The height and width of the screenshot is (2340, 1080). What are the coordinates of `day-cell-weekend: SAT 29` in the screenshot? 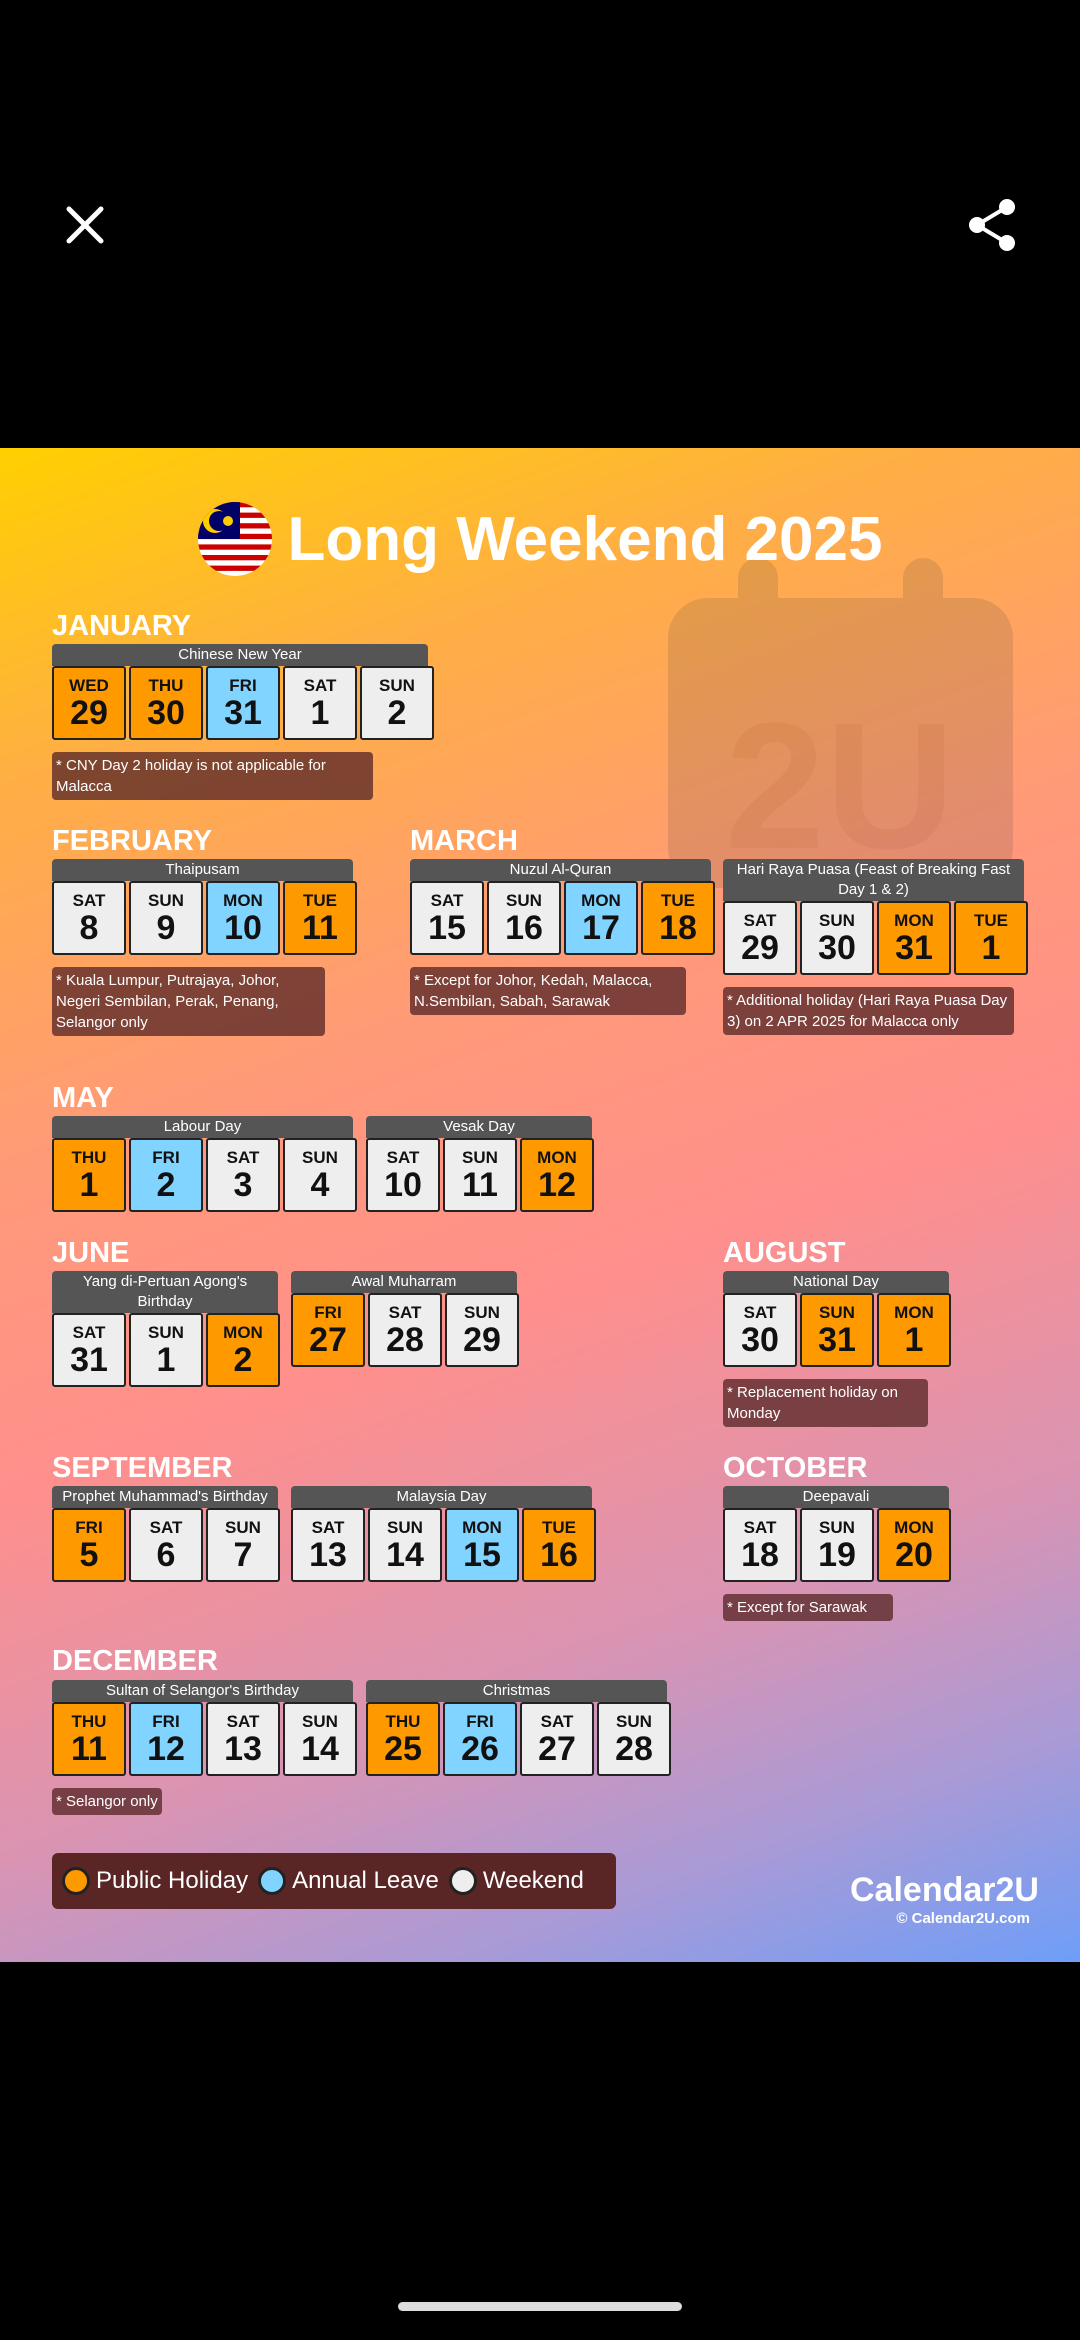 It's located at (760, 938).